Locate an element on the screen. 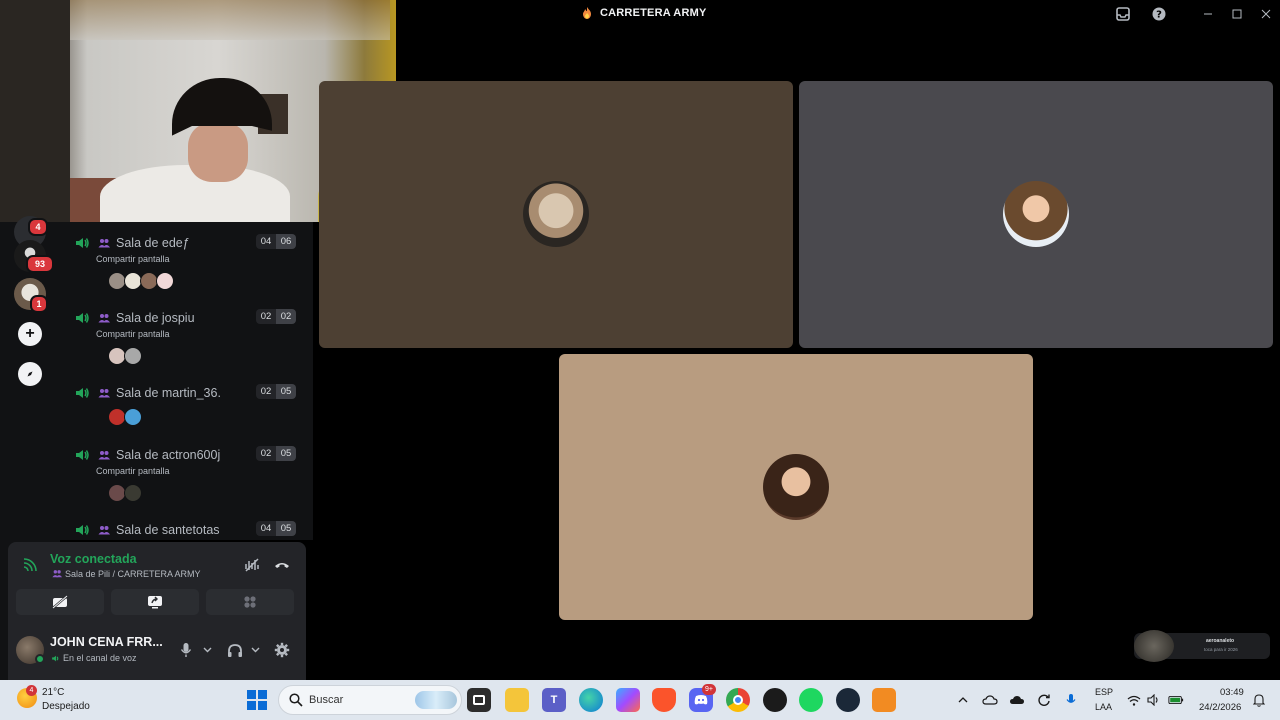  file-explorer-icon is located at coordinates (517, 700).